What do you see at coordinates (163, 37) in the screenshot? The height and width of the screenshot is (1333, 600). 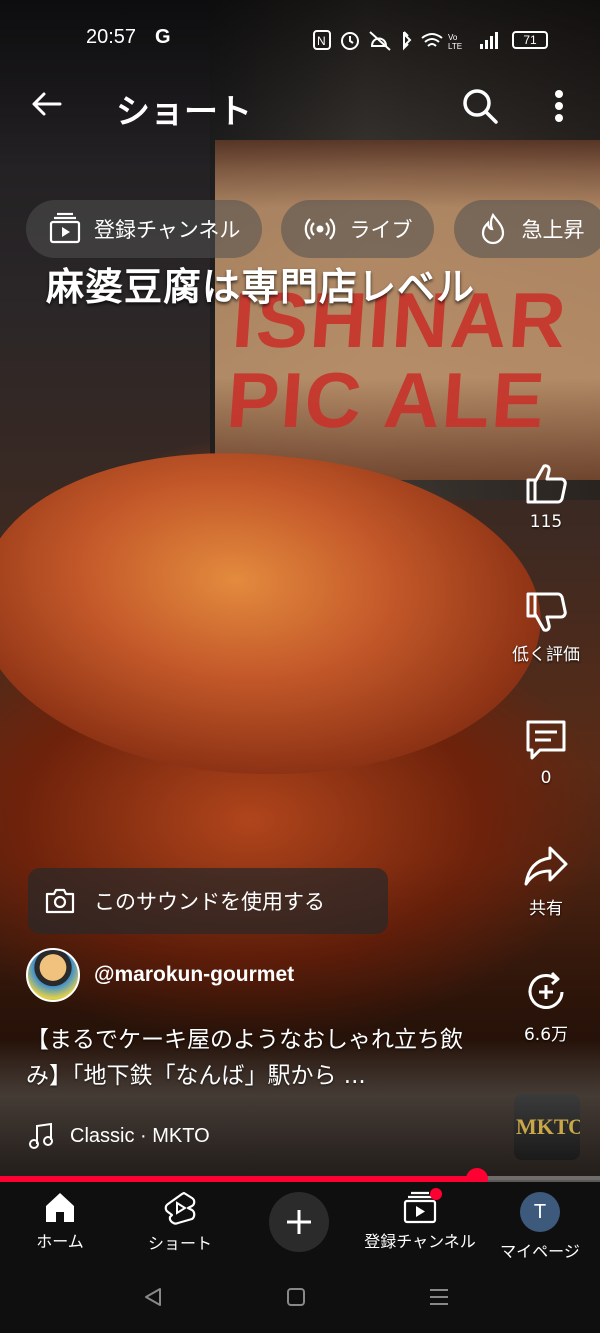 I see `google-icon: G` at bounding box center [163, 37].